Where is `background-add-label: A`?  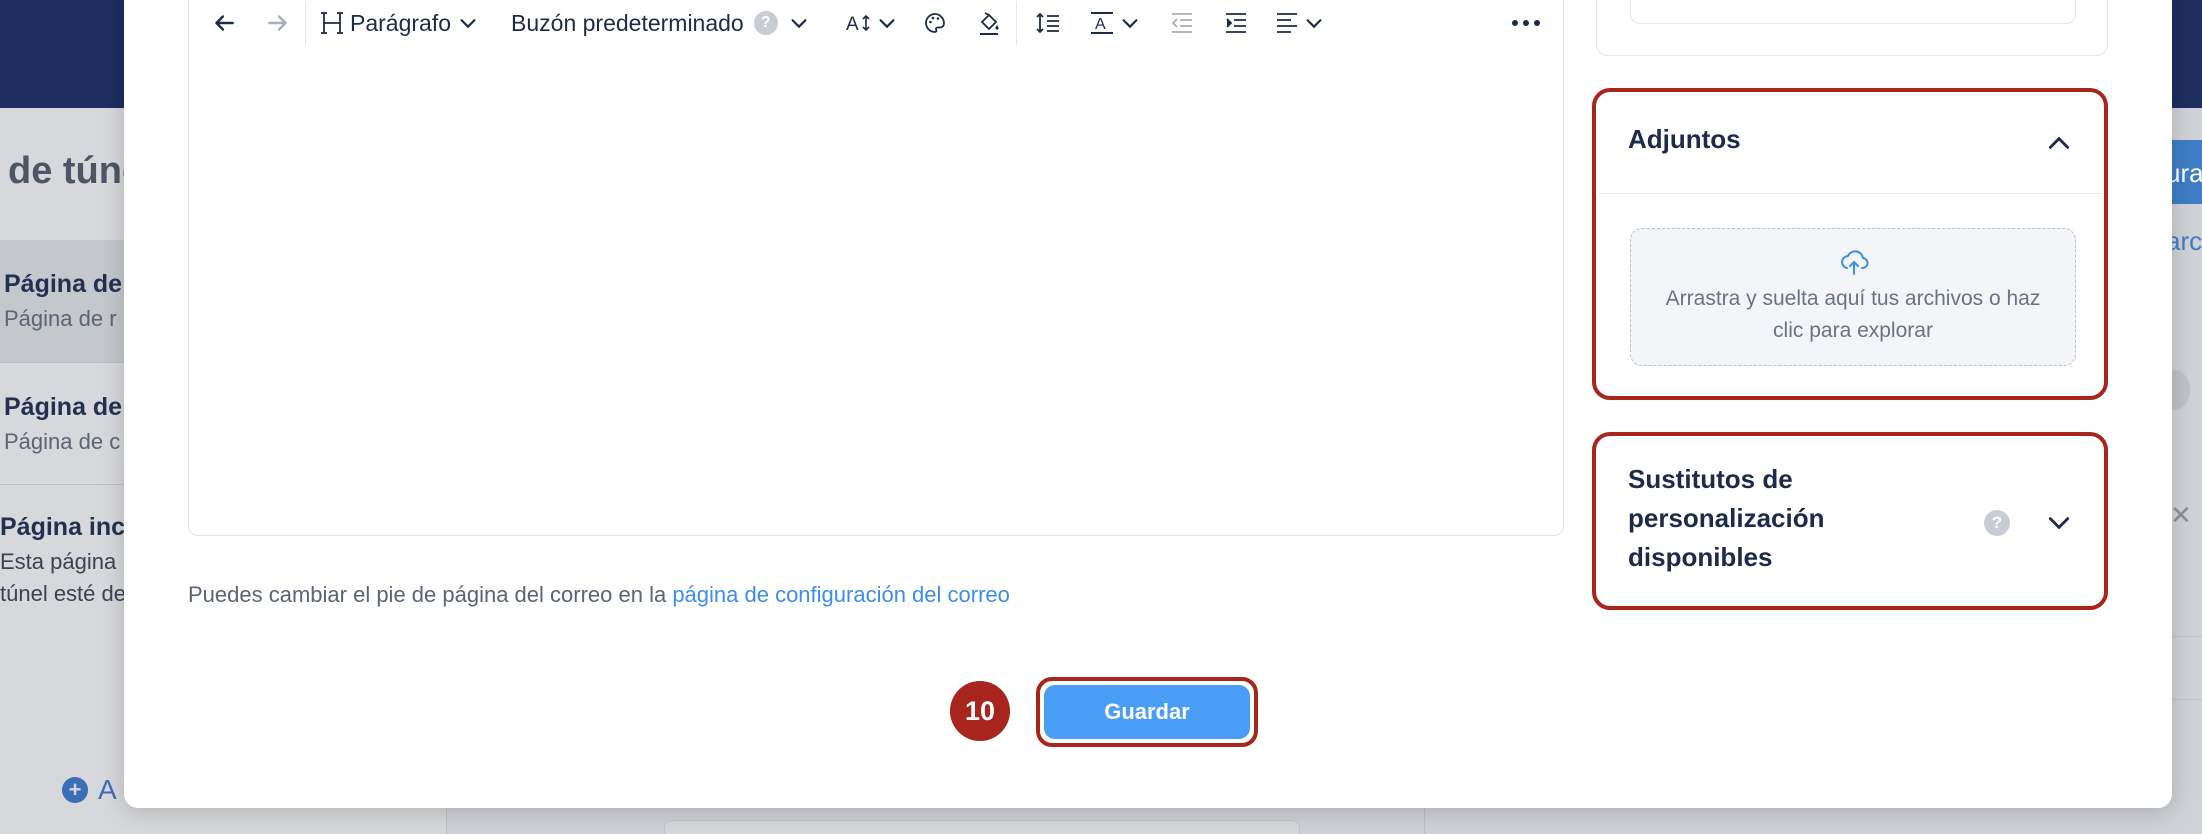
background-add-label: A is located at coordinates (107, 789).